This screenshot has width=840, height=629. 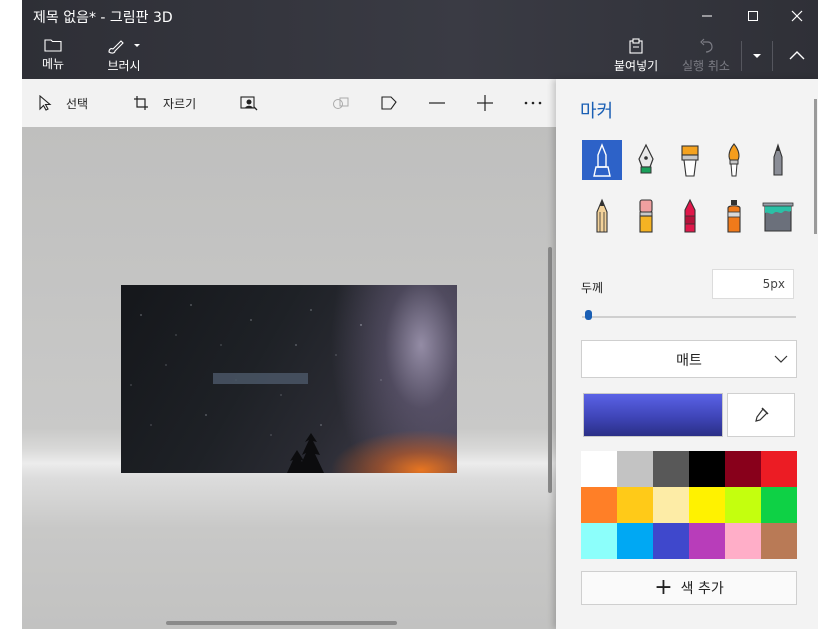 I want to click on more-options-button, so click(x=533, y=103).